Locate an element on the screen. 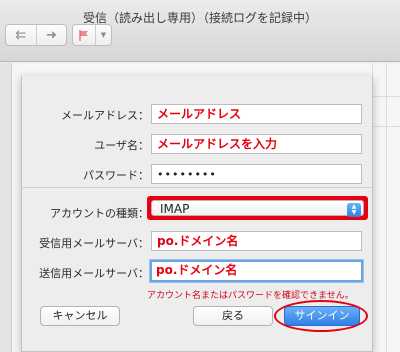  message-nav-toolbar-group: ⇇ ➜ is located at coordinates (36, 35).